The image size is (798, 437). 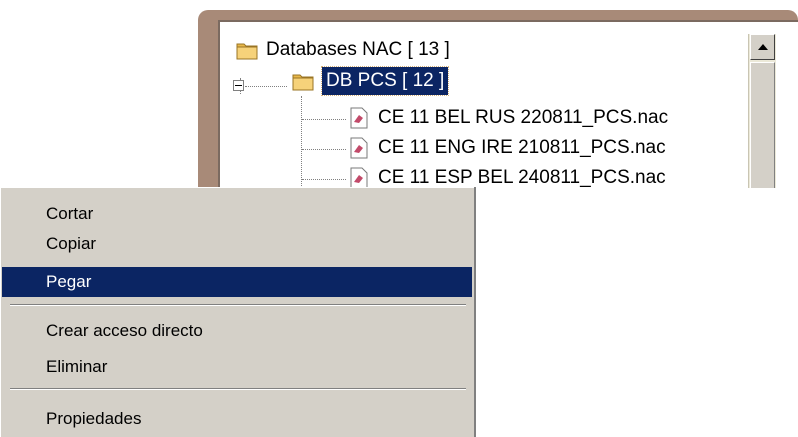 I want to click on scroll-up-button, so click(x=762, y=47).